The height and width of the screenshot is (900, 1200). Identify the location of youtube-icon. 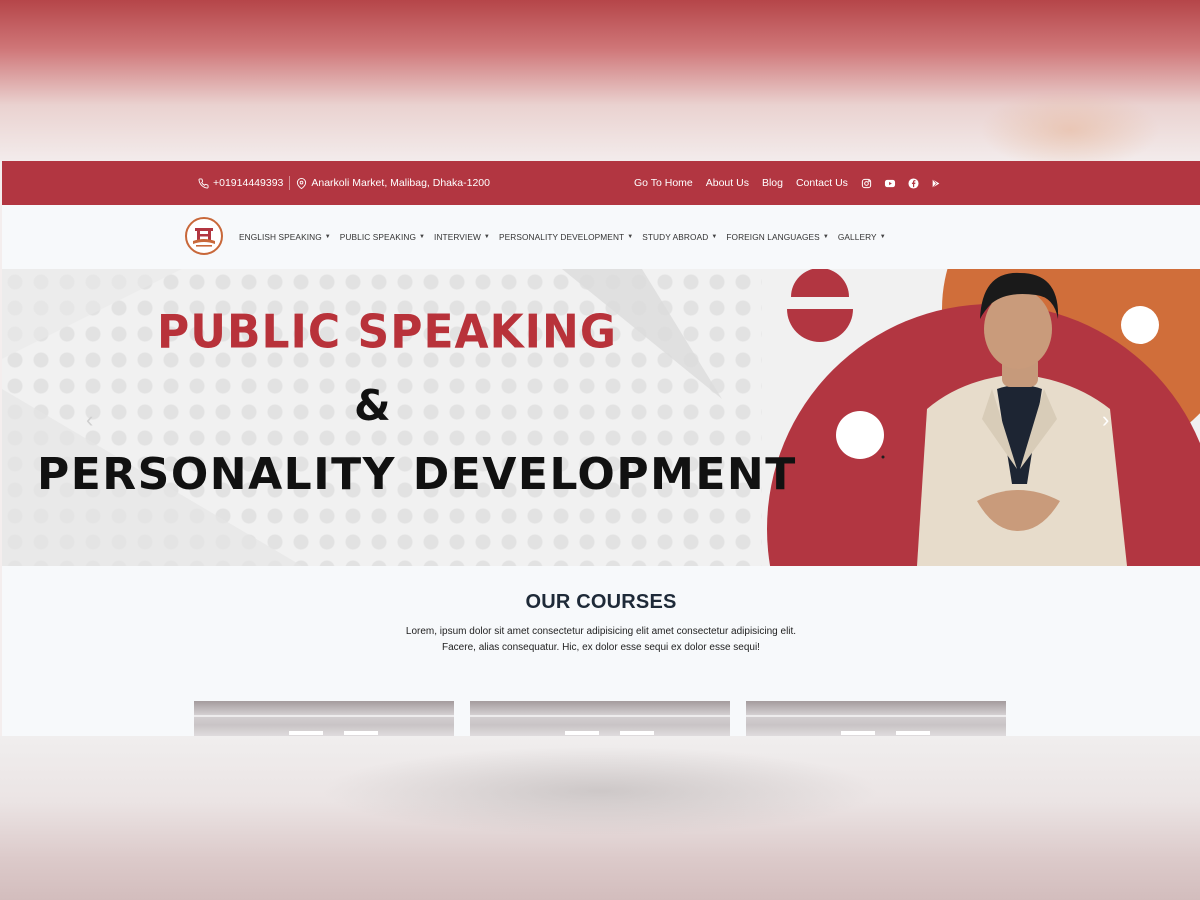
(890, 183).